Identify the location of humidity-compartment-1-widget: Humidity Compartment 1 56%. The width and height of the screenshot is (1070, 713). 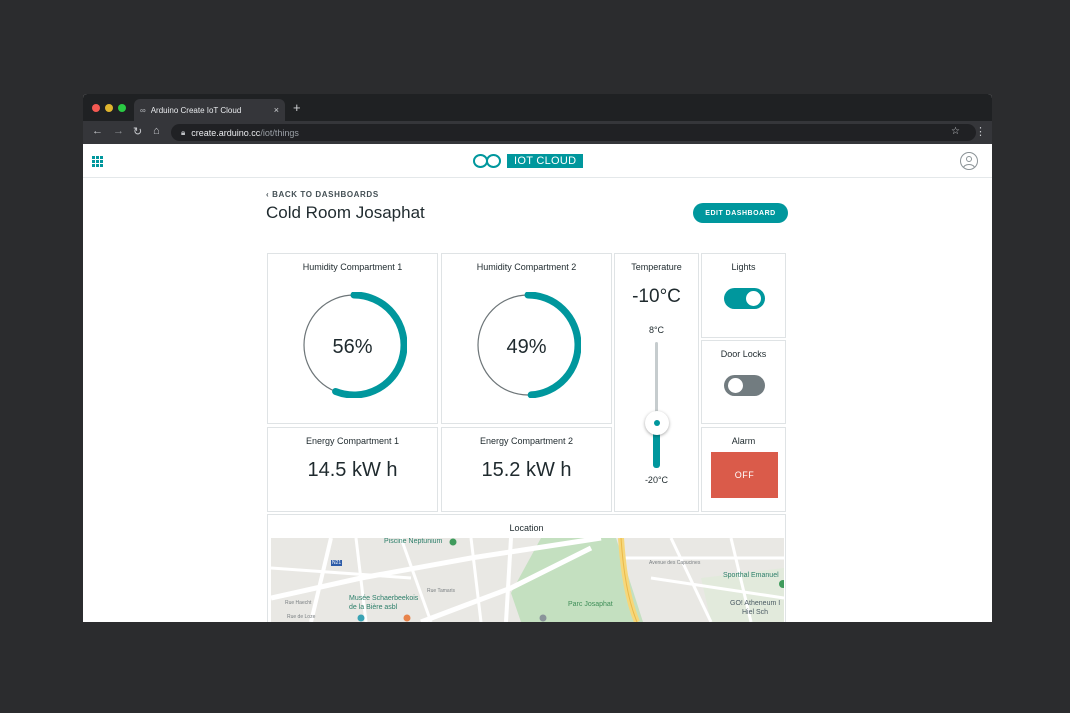
(352, 338).